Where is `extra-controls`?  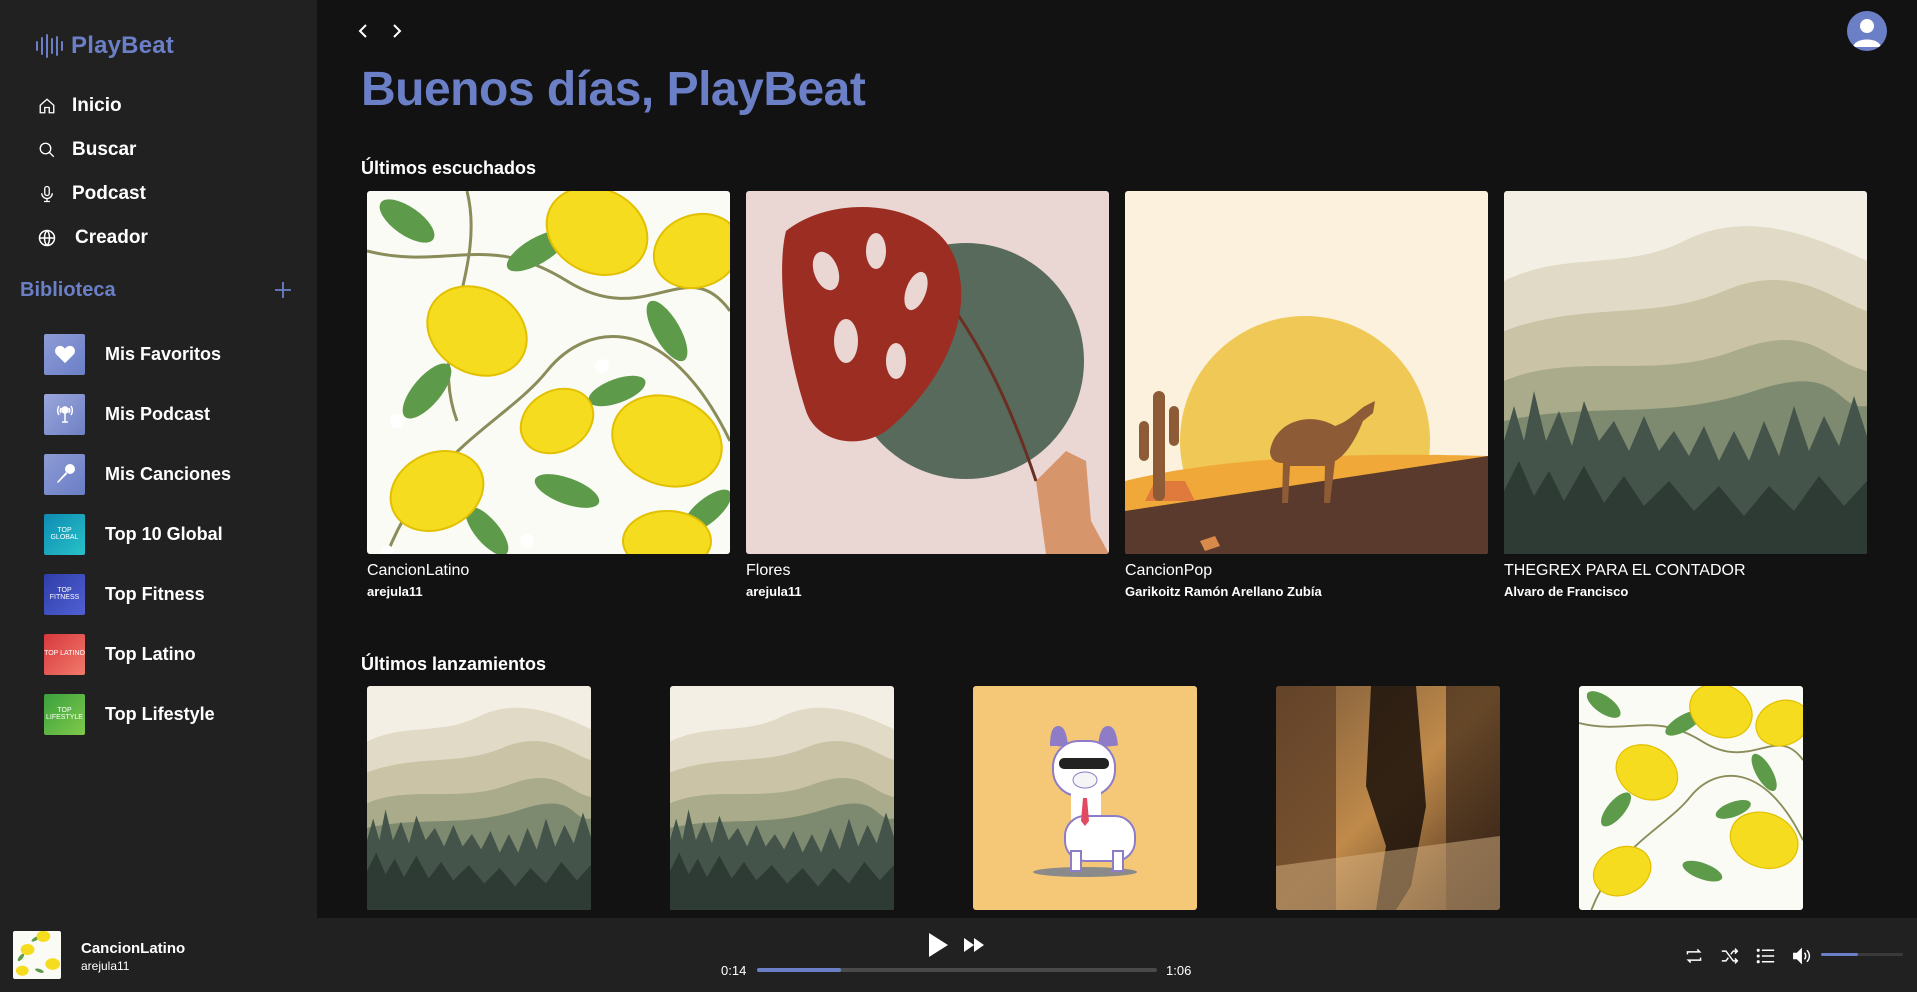
extra-controls is located at coordinates (1748, 956).